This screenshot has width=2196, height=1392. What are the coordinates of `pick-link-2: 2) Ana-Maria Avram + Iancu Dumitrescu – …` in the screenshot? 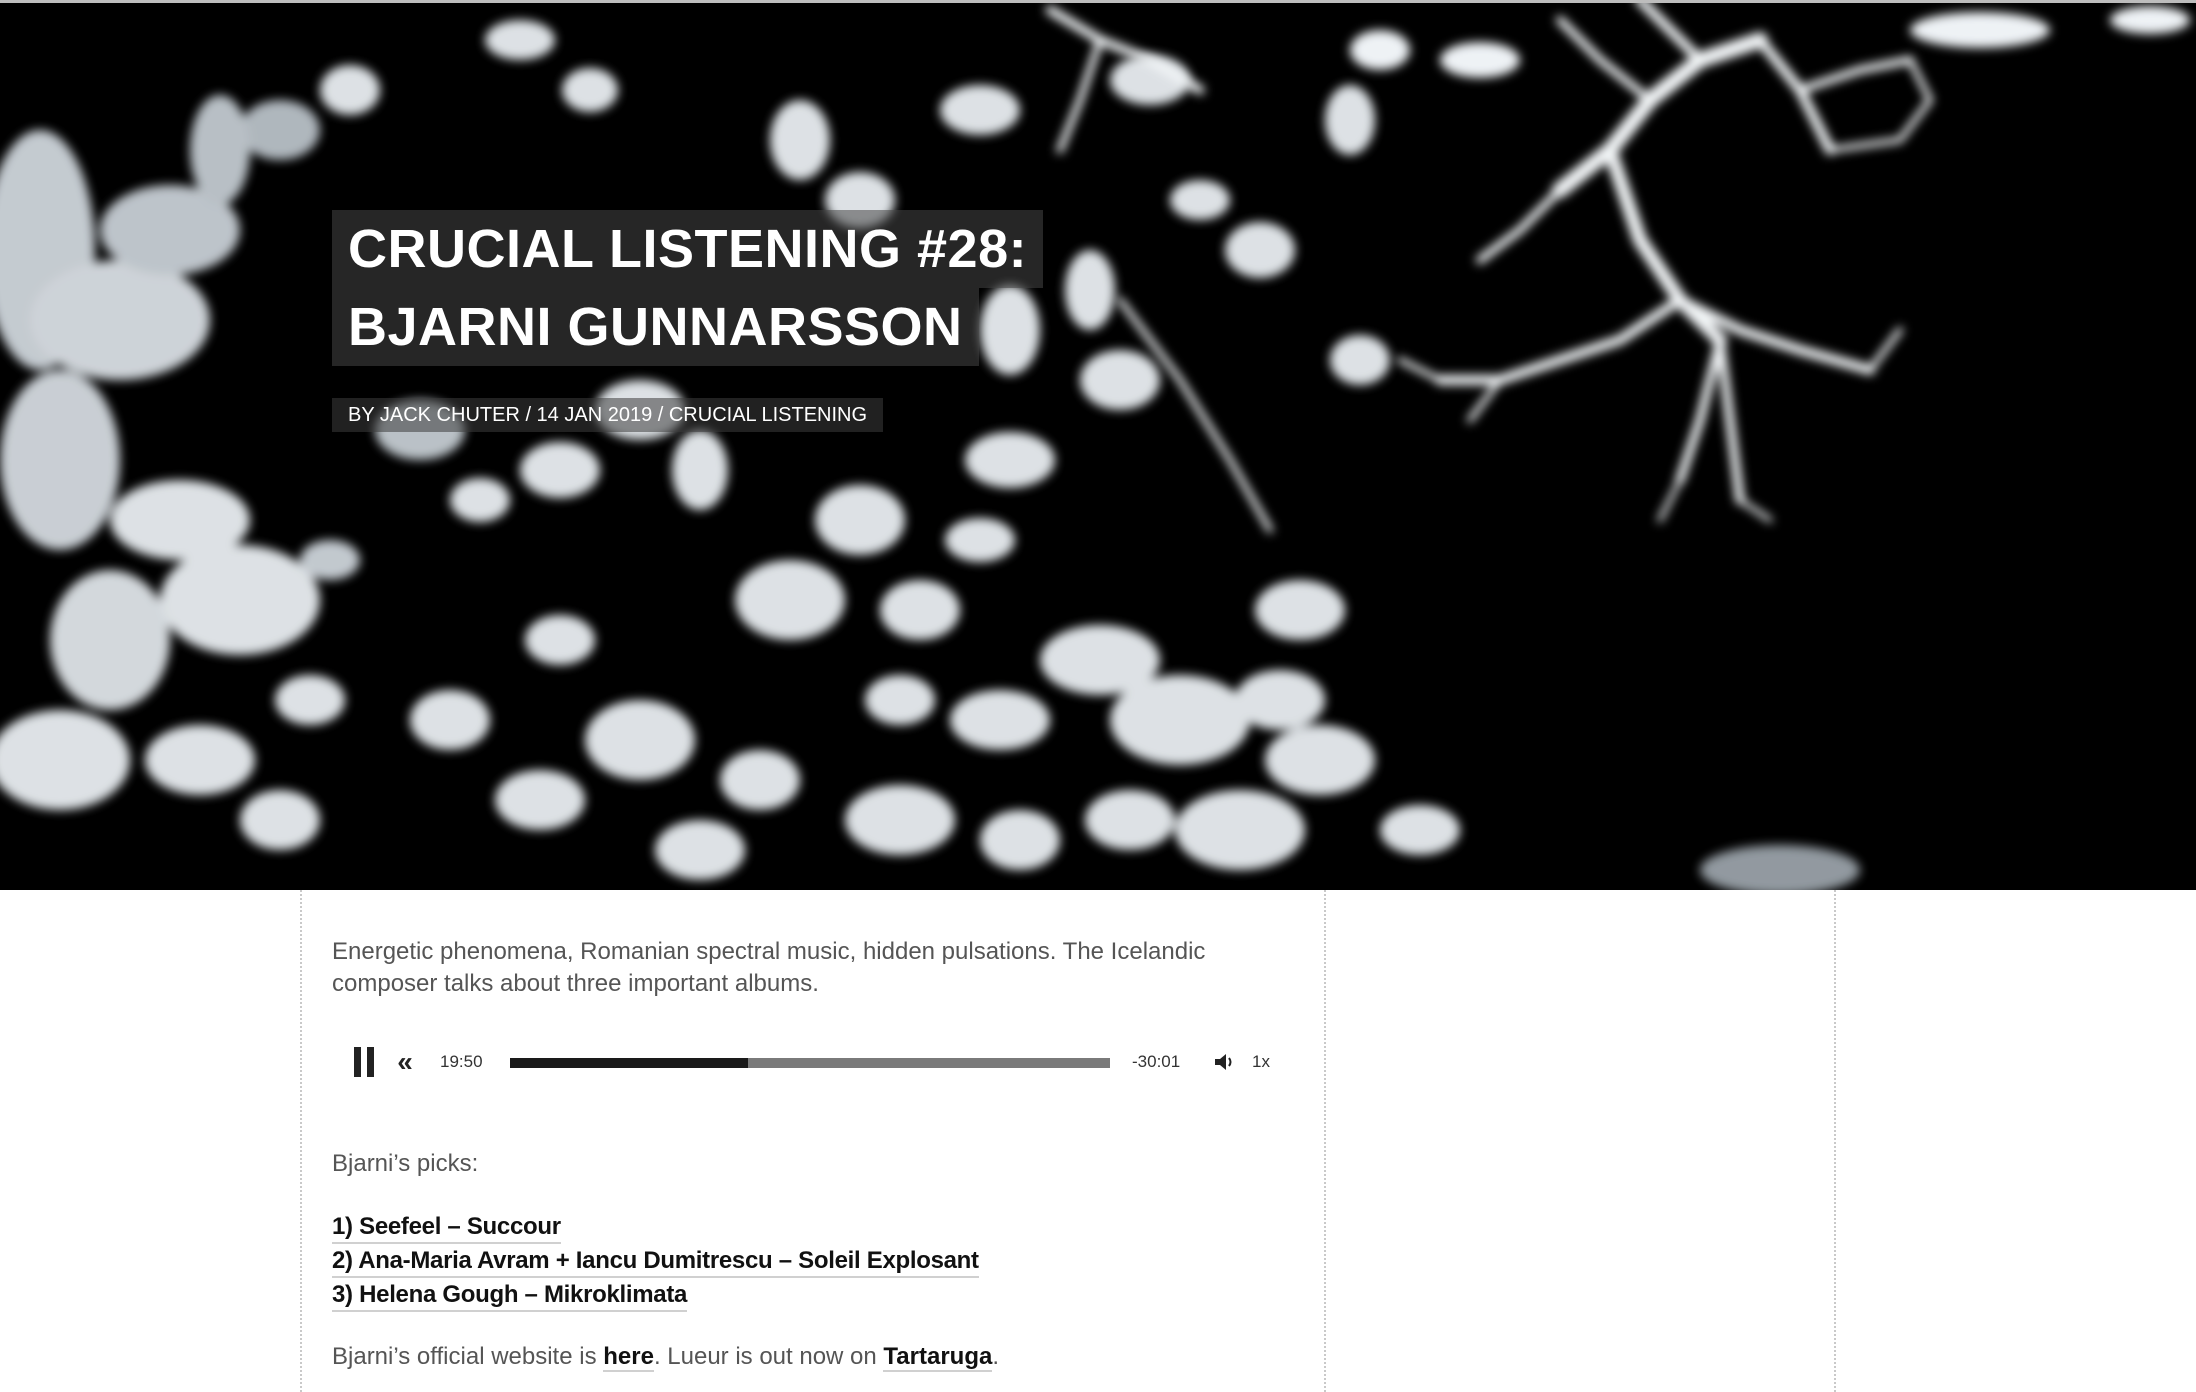 It's located at (655, 1262).